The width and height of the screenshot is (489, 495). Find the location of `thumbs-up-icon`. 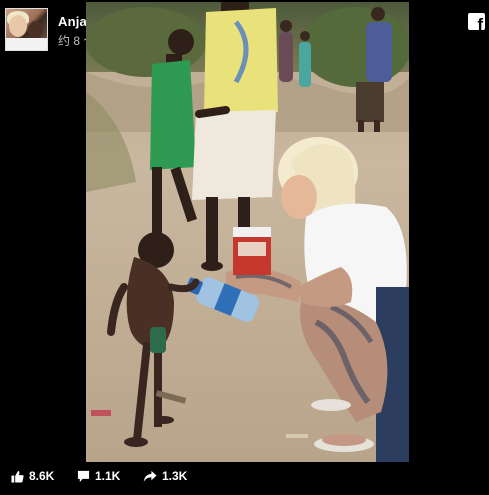

thumbs-up-icon is located at coordinates (17, 476).